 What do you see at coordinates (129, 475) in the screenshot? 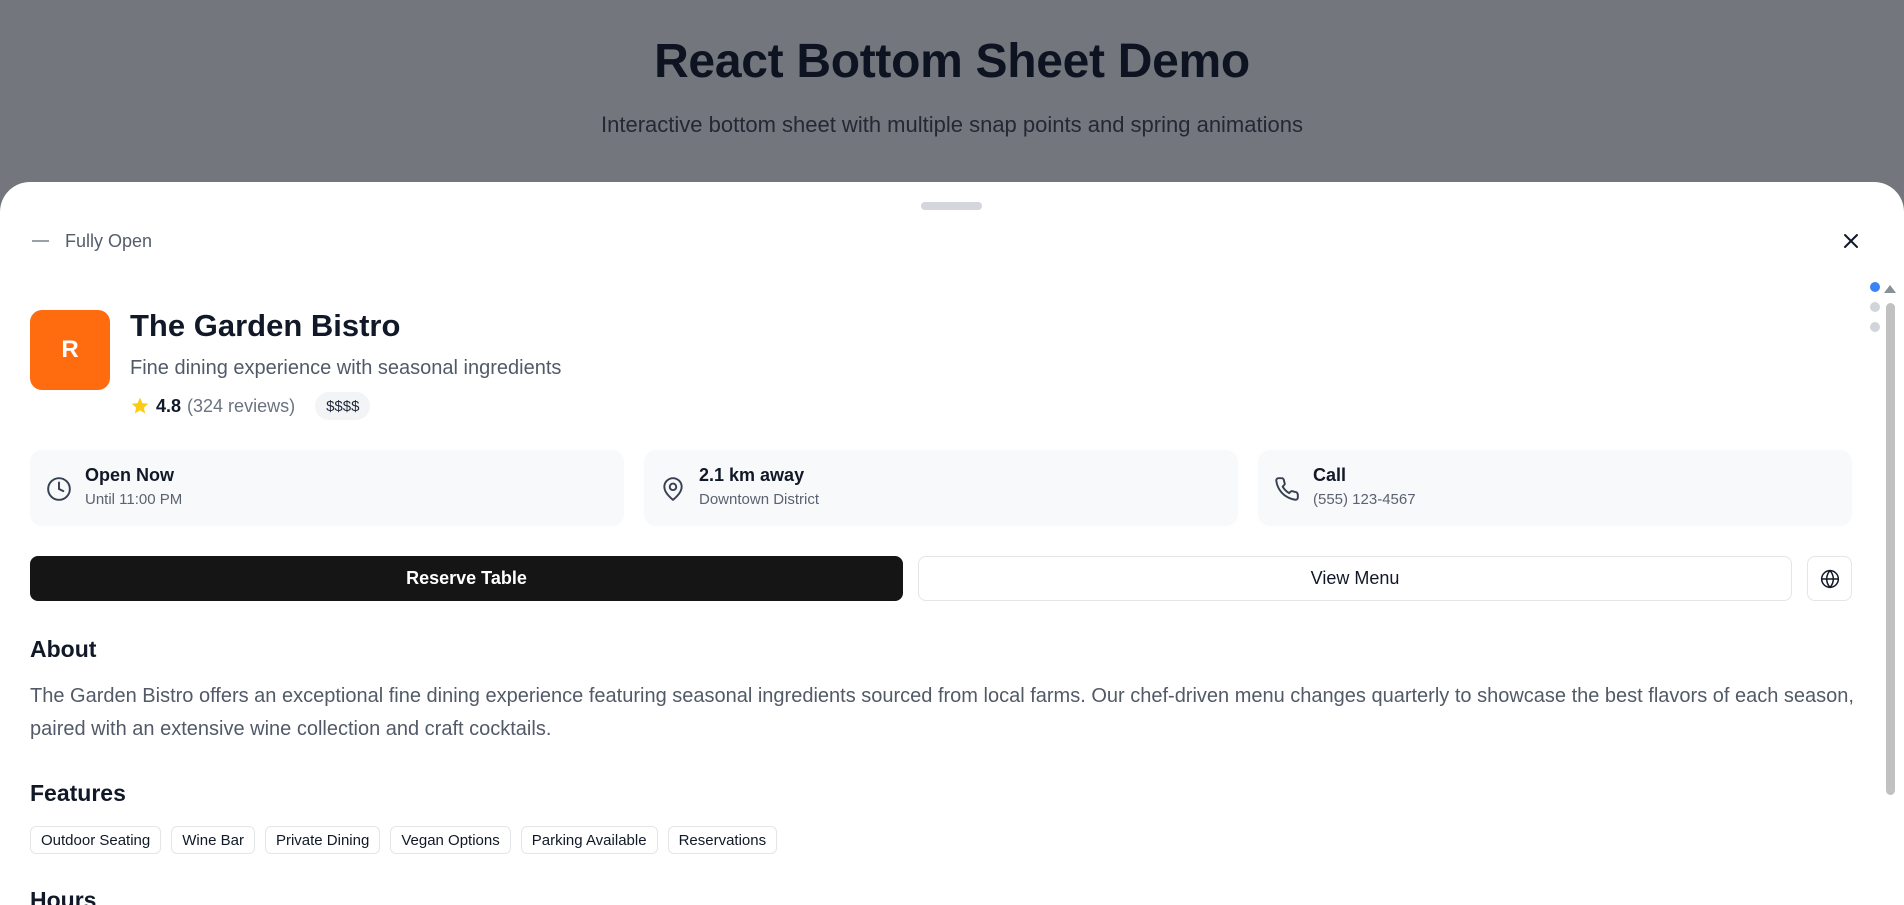
I see `info-card-title: Open Now` at bounding box center [129, 475].